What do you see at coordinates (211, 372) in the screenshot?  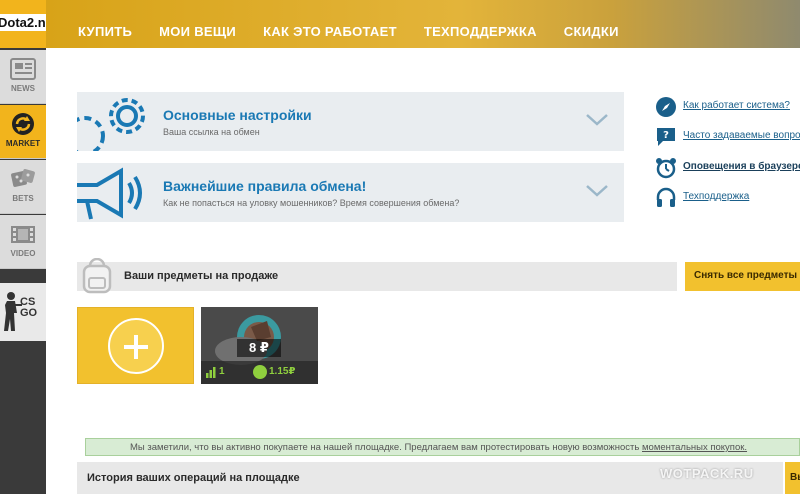 I see `bar-chart-icon` at bounding box center [211, 372].